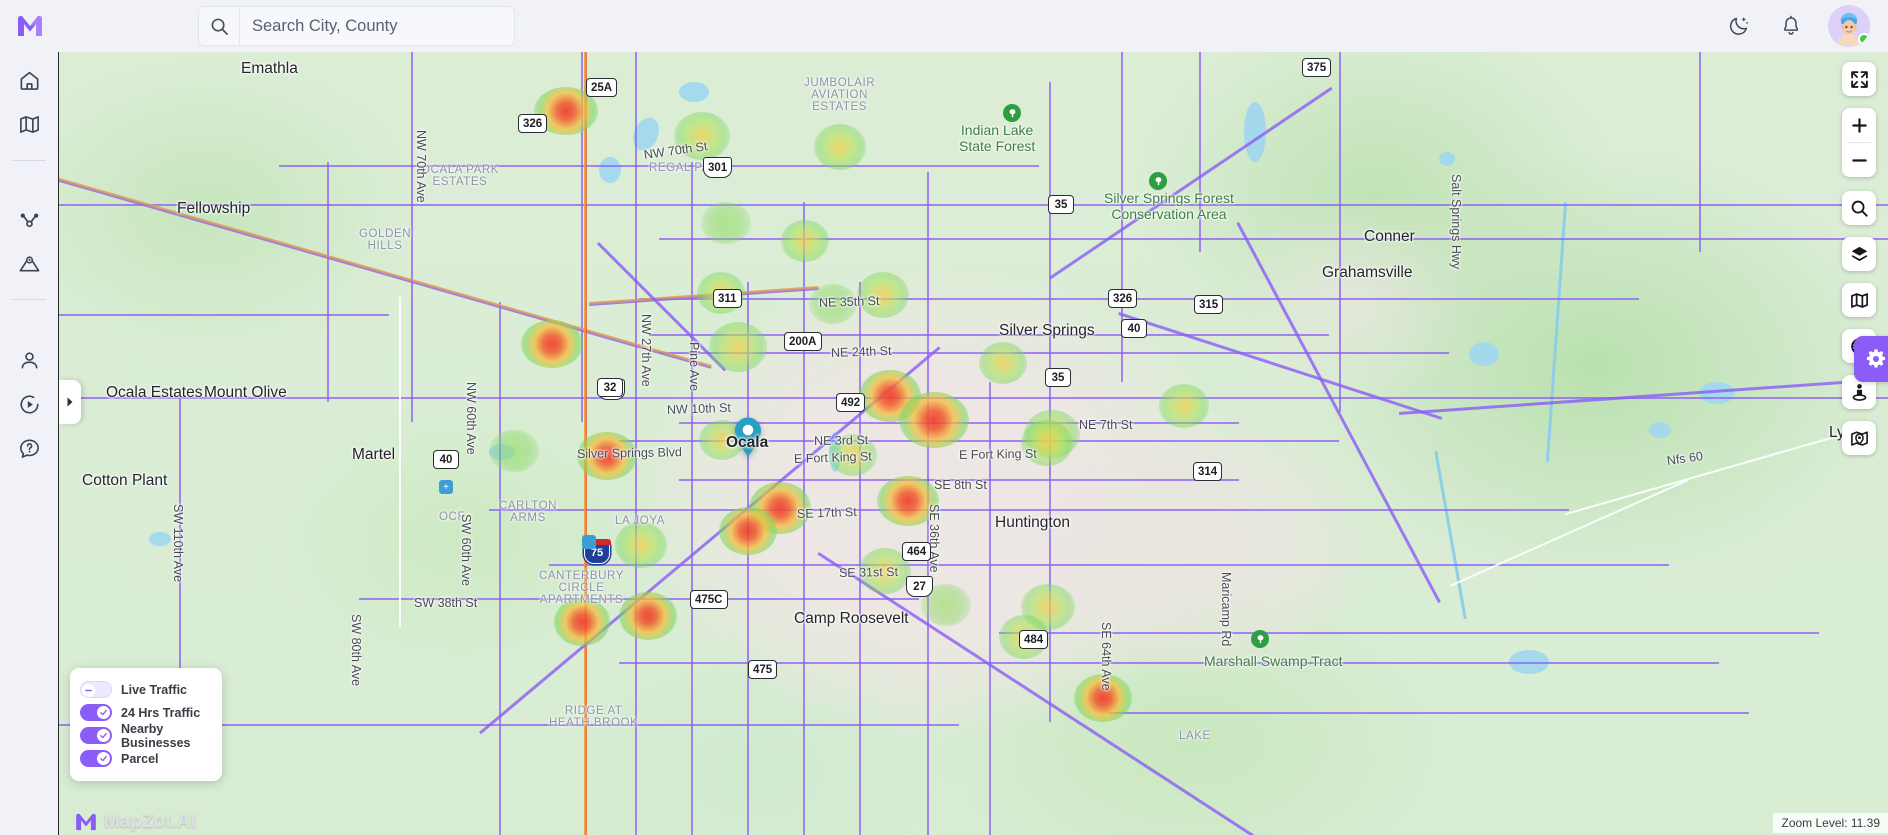 This screenshot has width=1888, height=835. I want to click on fullscreen-expand-icon, so click(1859, 79).